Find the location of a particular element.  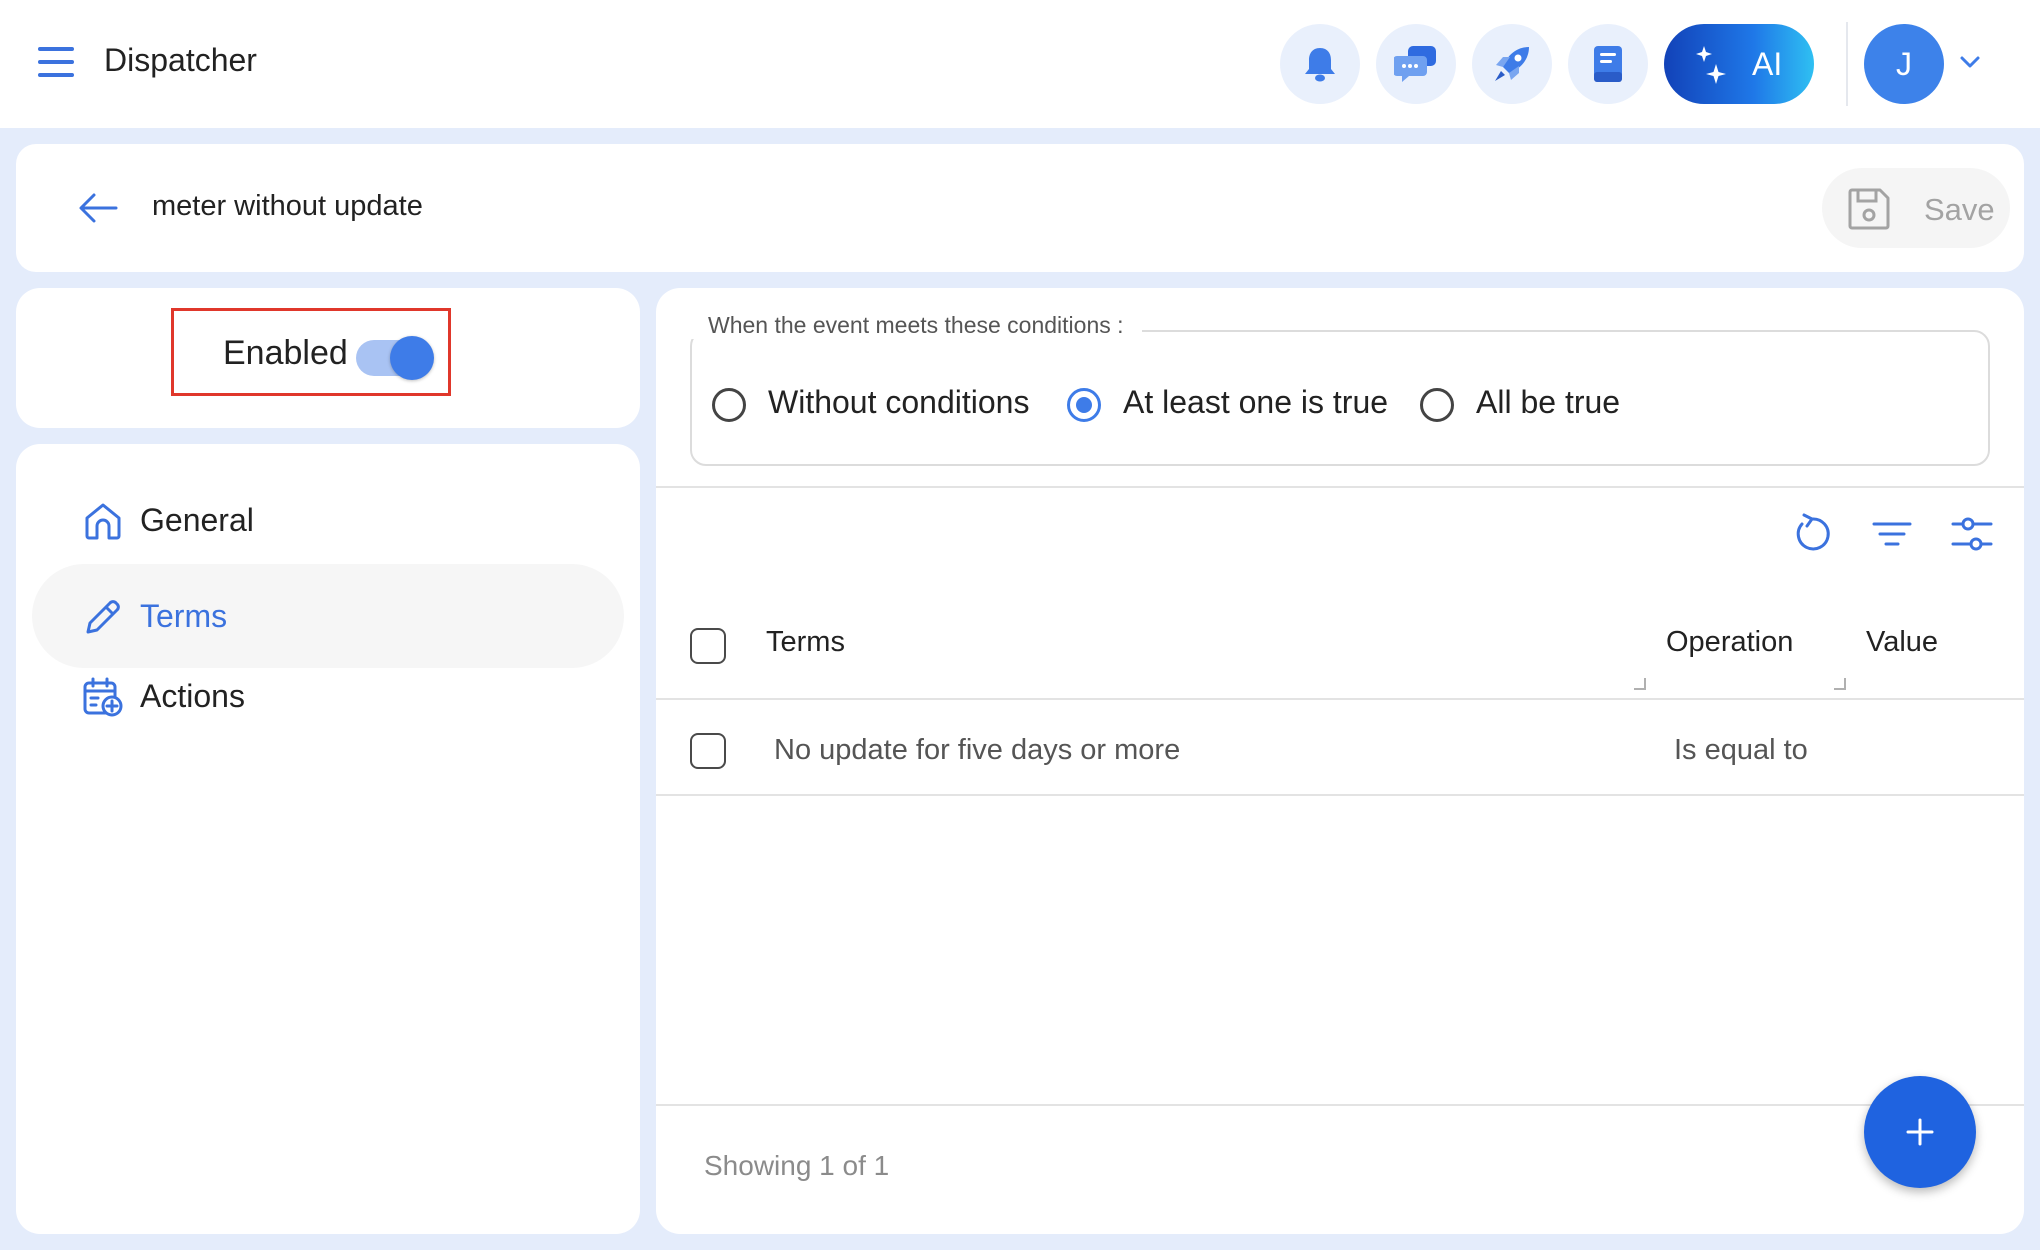

app-title: Dispatcher is located at coordinates (180, 60).